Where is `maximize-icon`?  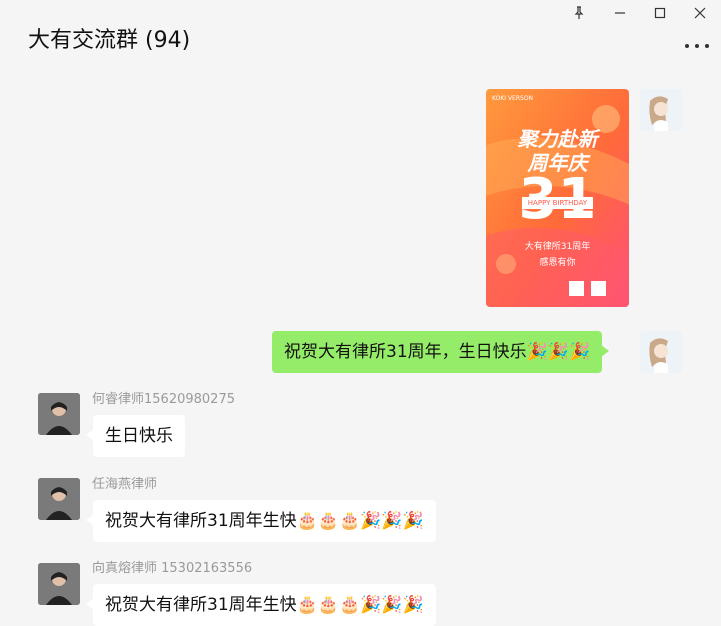
maximize-icon is located at coordinates (660, 13).